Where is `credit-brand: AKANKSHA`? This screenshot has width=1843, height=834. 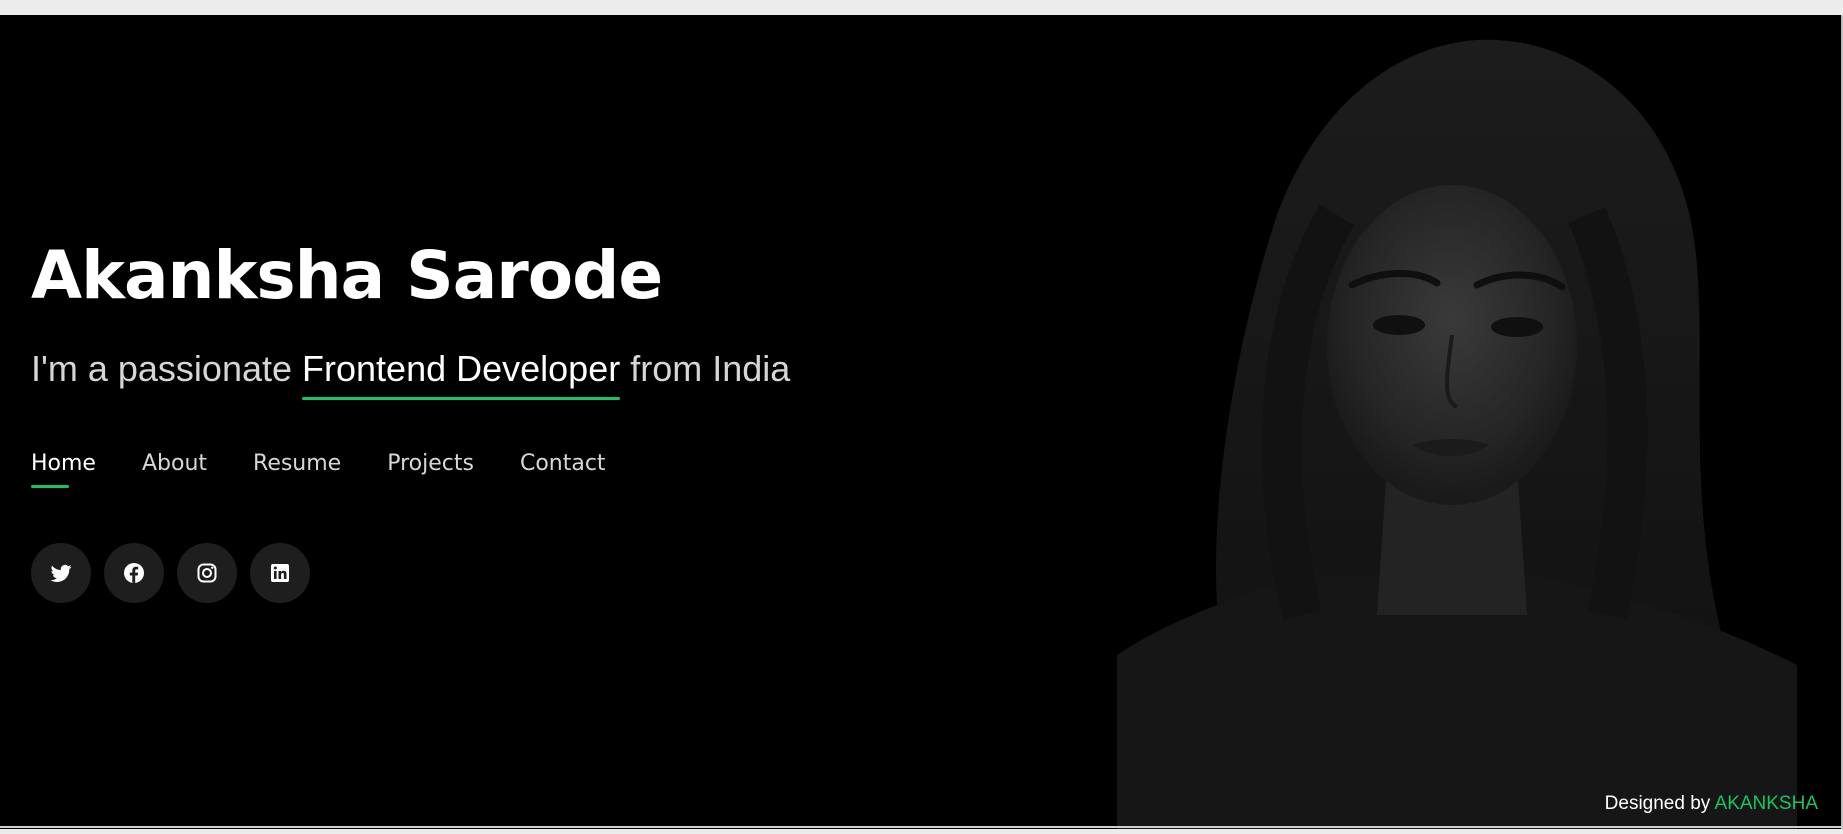 credit-brand: AKANKSHA is located at coordinates (1766, 803).